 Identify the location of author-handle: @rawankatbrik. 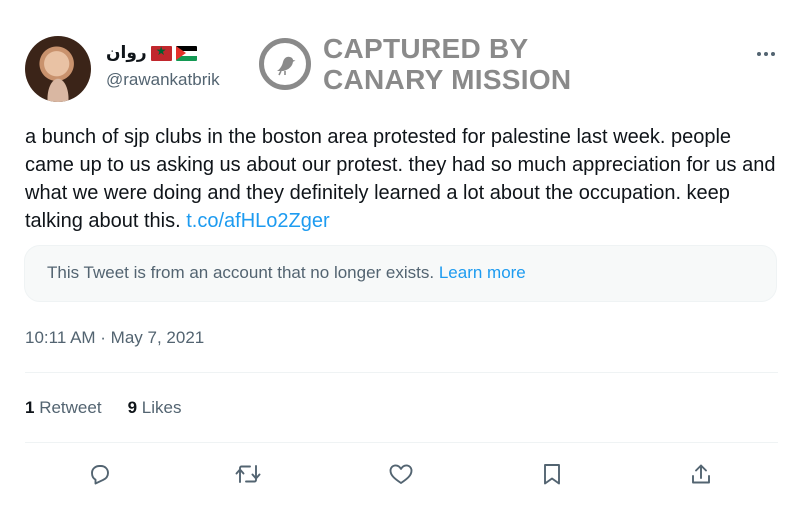
(163, 80).